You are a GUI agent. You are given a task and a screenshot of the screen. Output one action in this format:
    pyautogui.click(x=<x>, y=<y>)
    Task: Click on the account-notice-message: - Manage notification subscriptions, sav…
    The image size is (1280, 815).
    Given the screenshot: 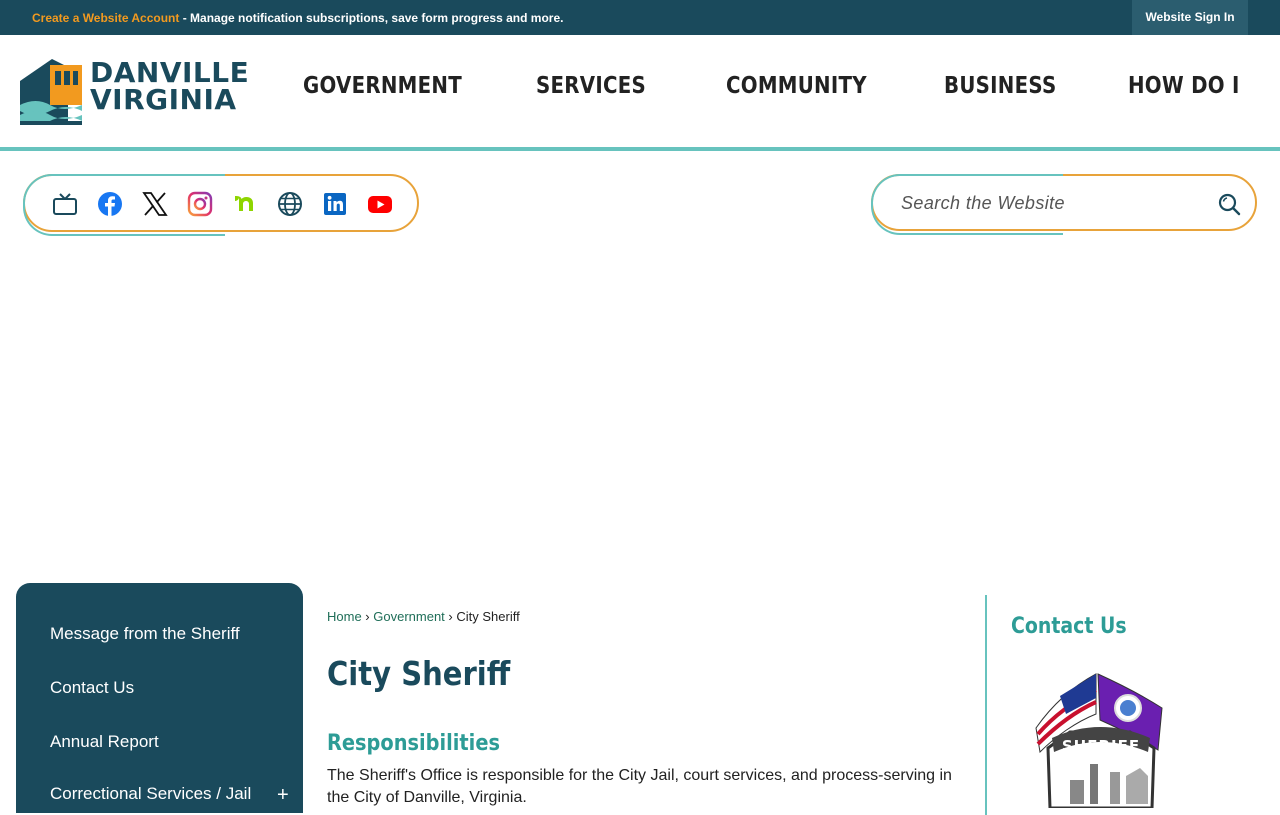 What is the action you would take?
    pyautogui.click(x=371, y=18)
    